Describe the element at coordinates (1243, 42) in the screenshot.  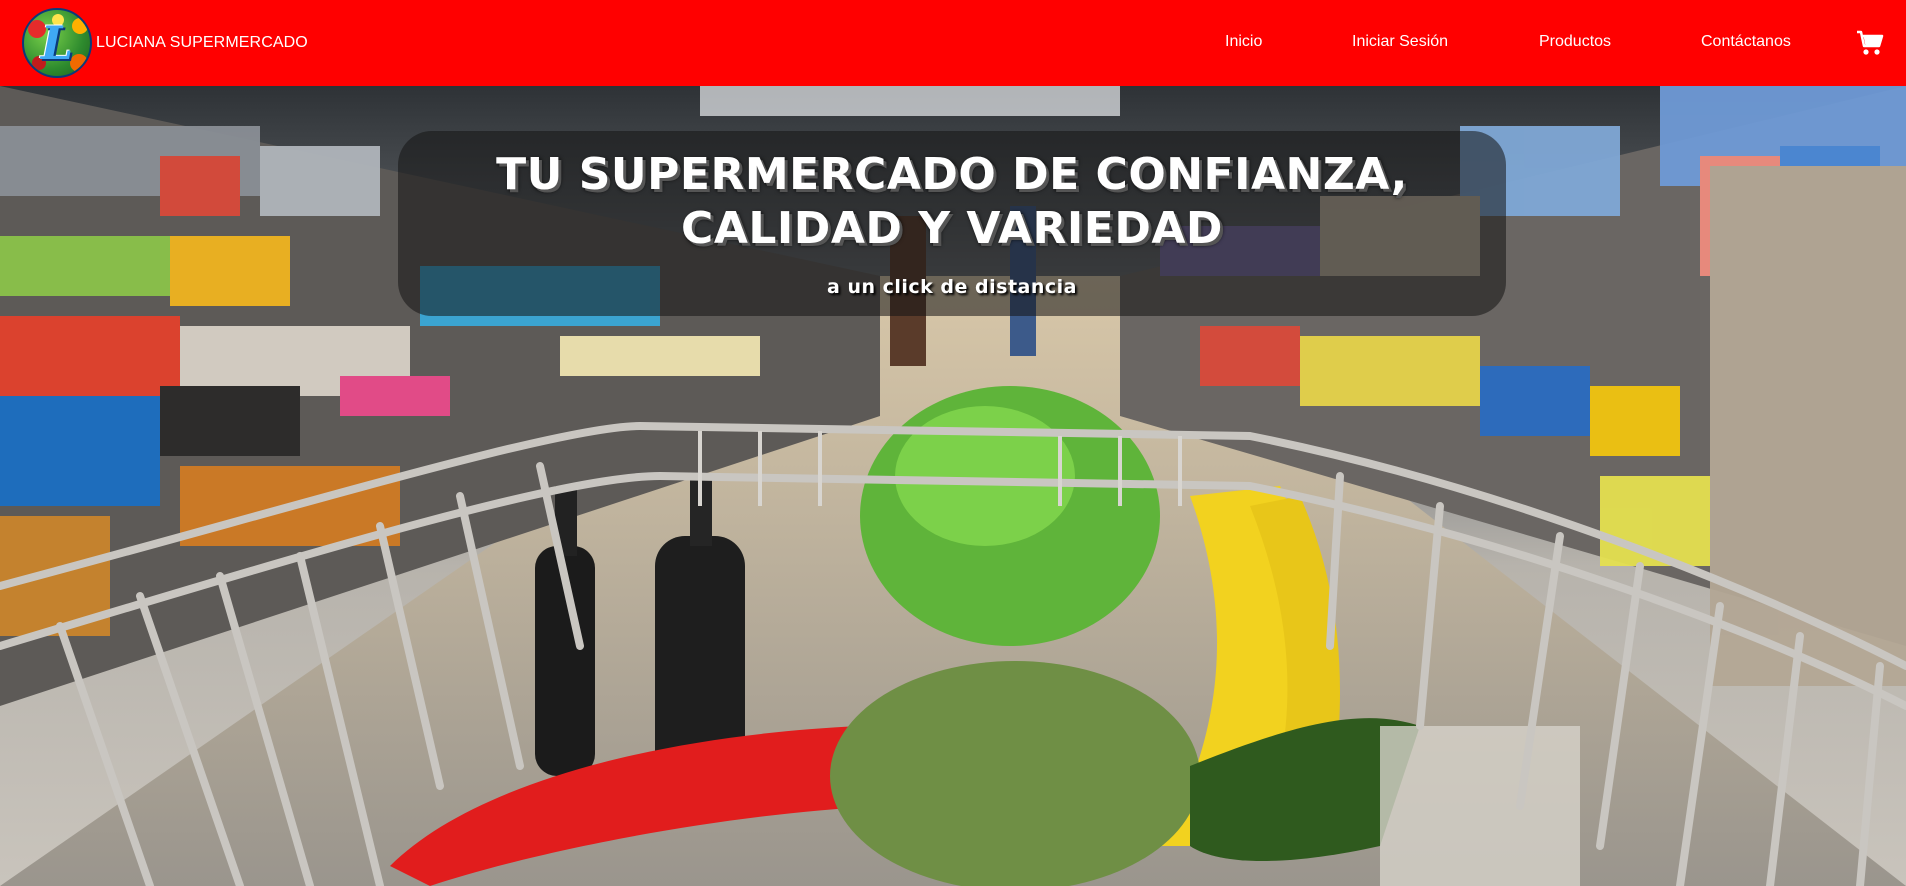
I see `nav-link-inicio: Inicio` at that location.